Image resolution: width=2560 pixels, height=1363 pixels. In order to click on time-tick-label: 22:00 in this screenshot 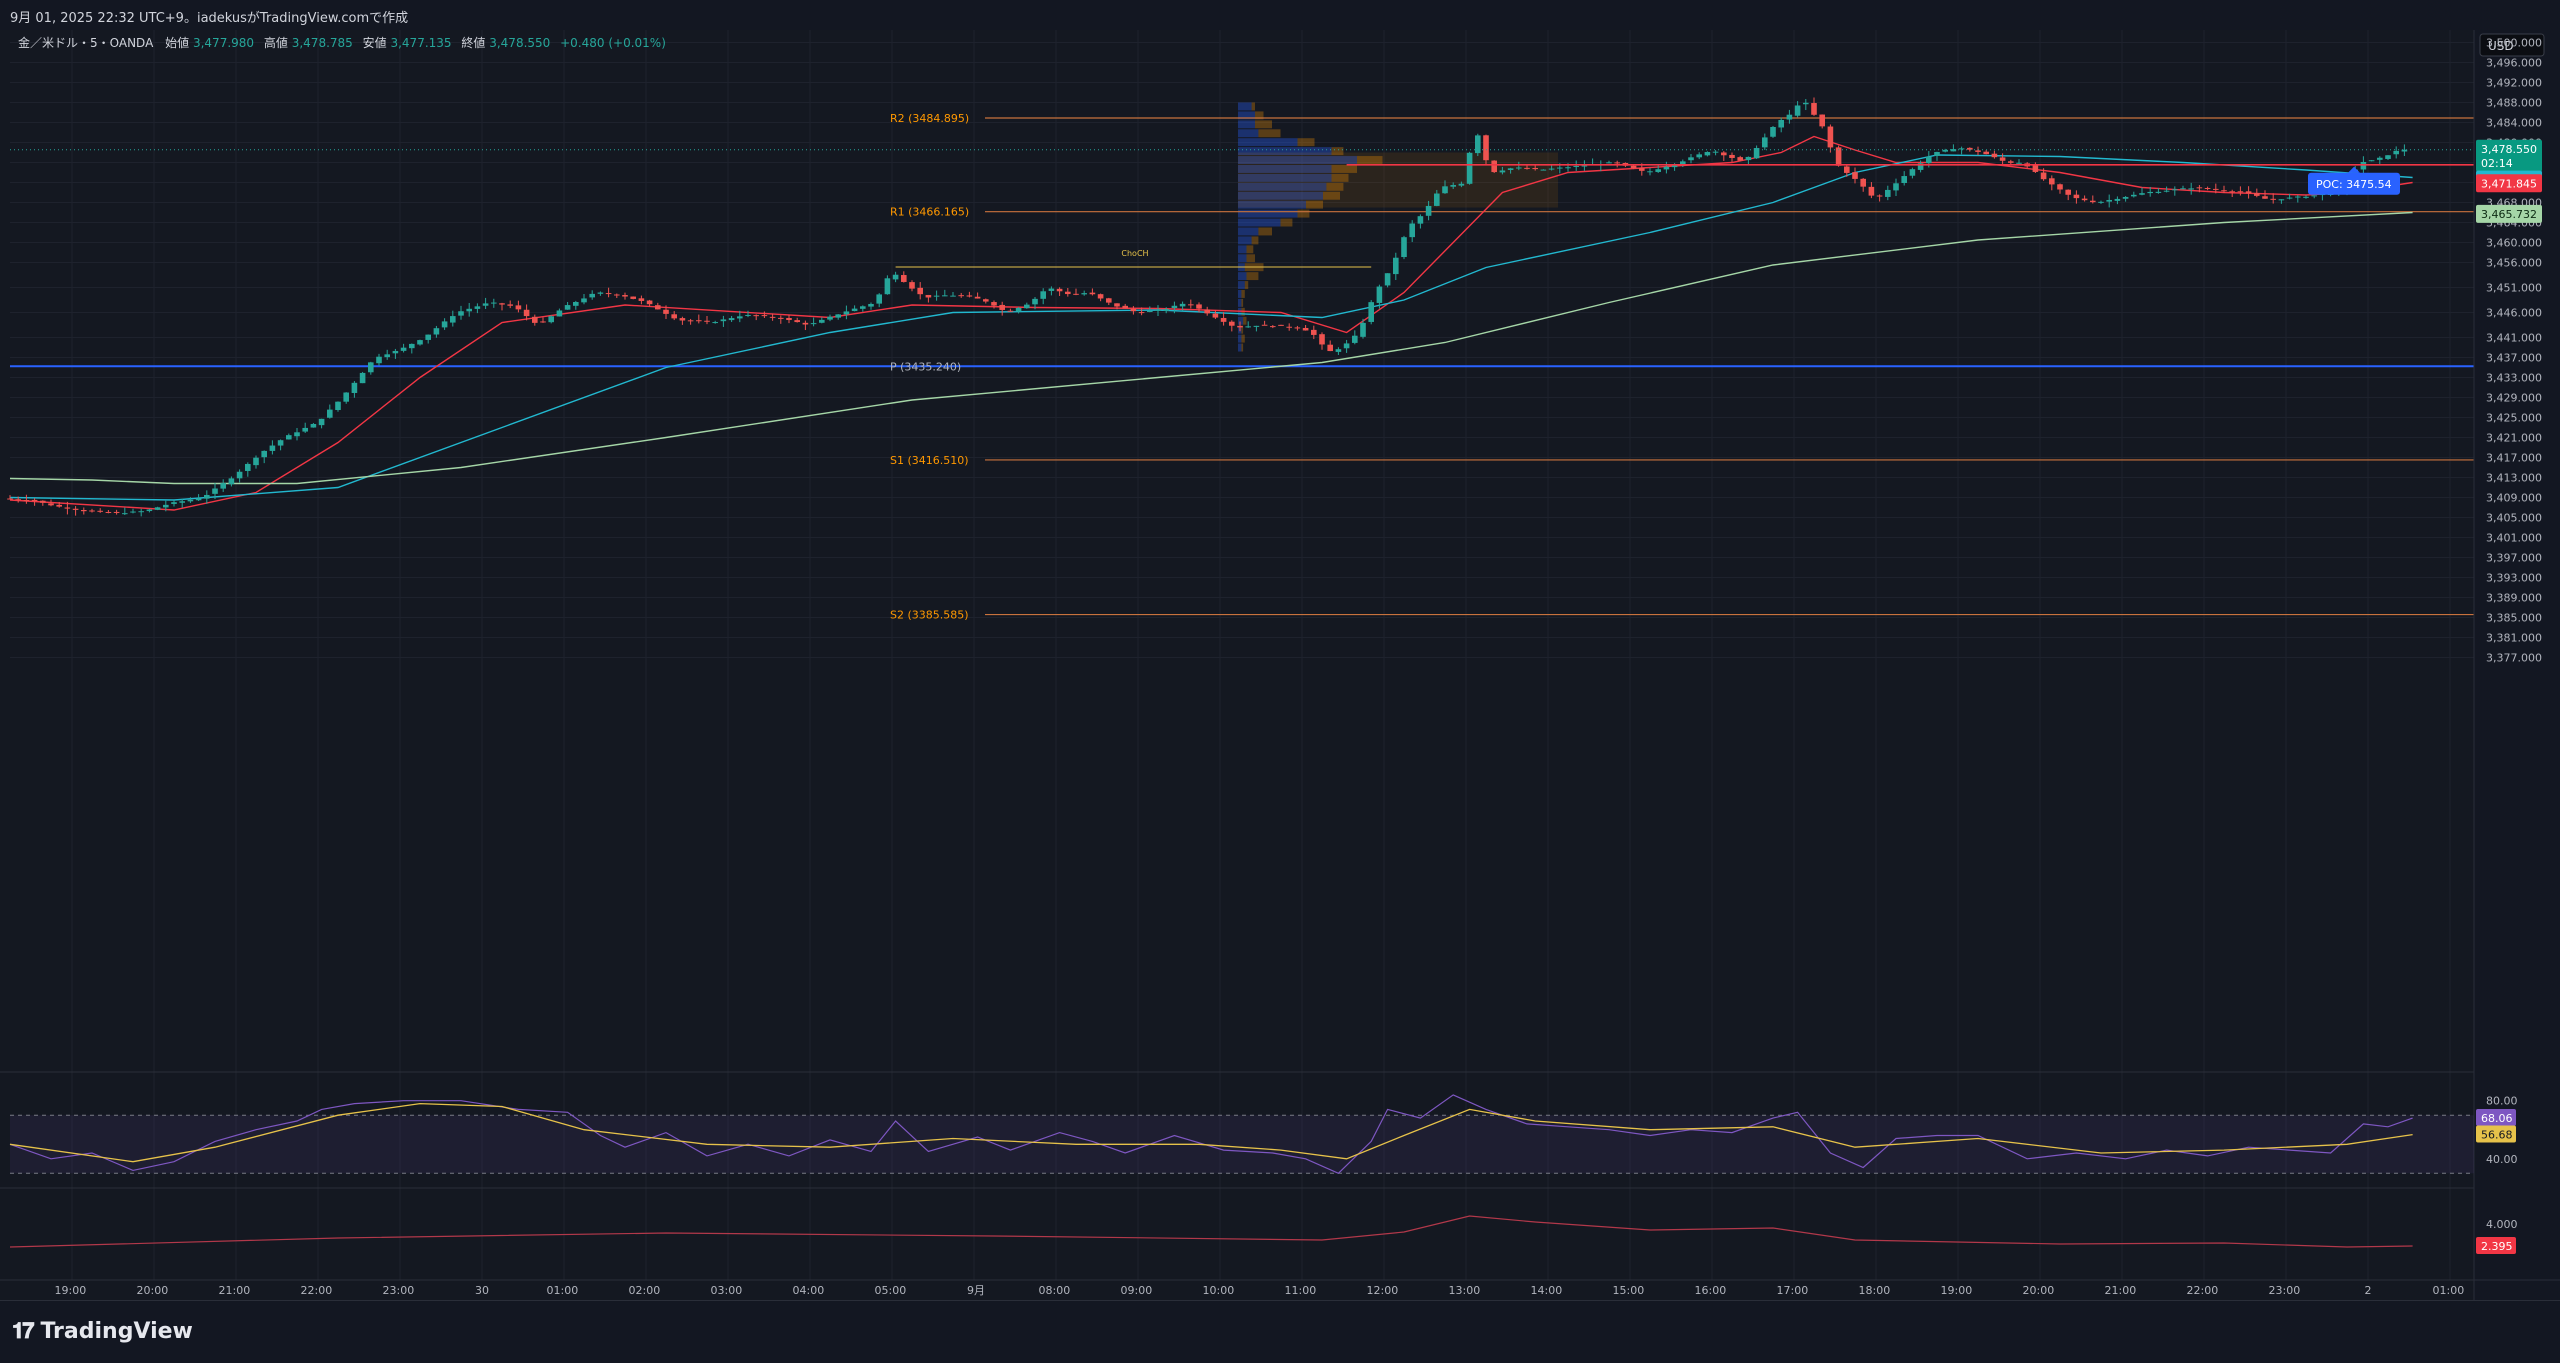, I will do `click(2203, 1290)`.